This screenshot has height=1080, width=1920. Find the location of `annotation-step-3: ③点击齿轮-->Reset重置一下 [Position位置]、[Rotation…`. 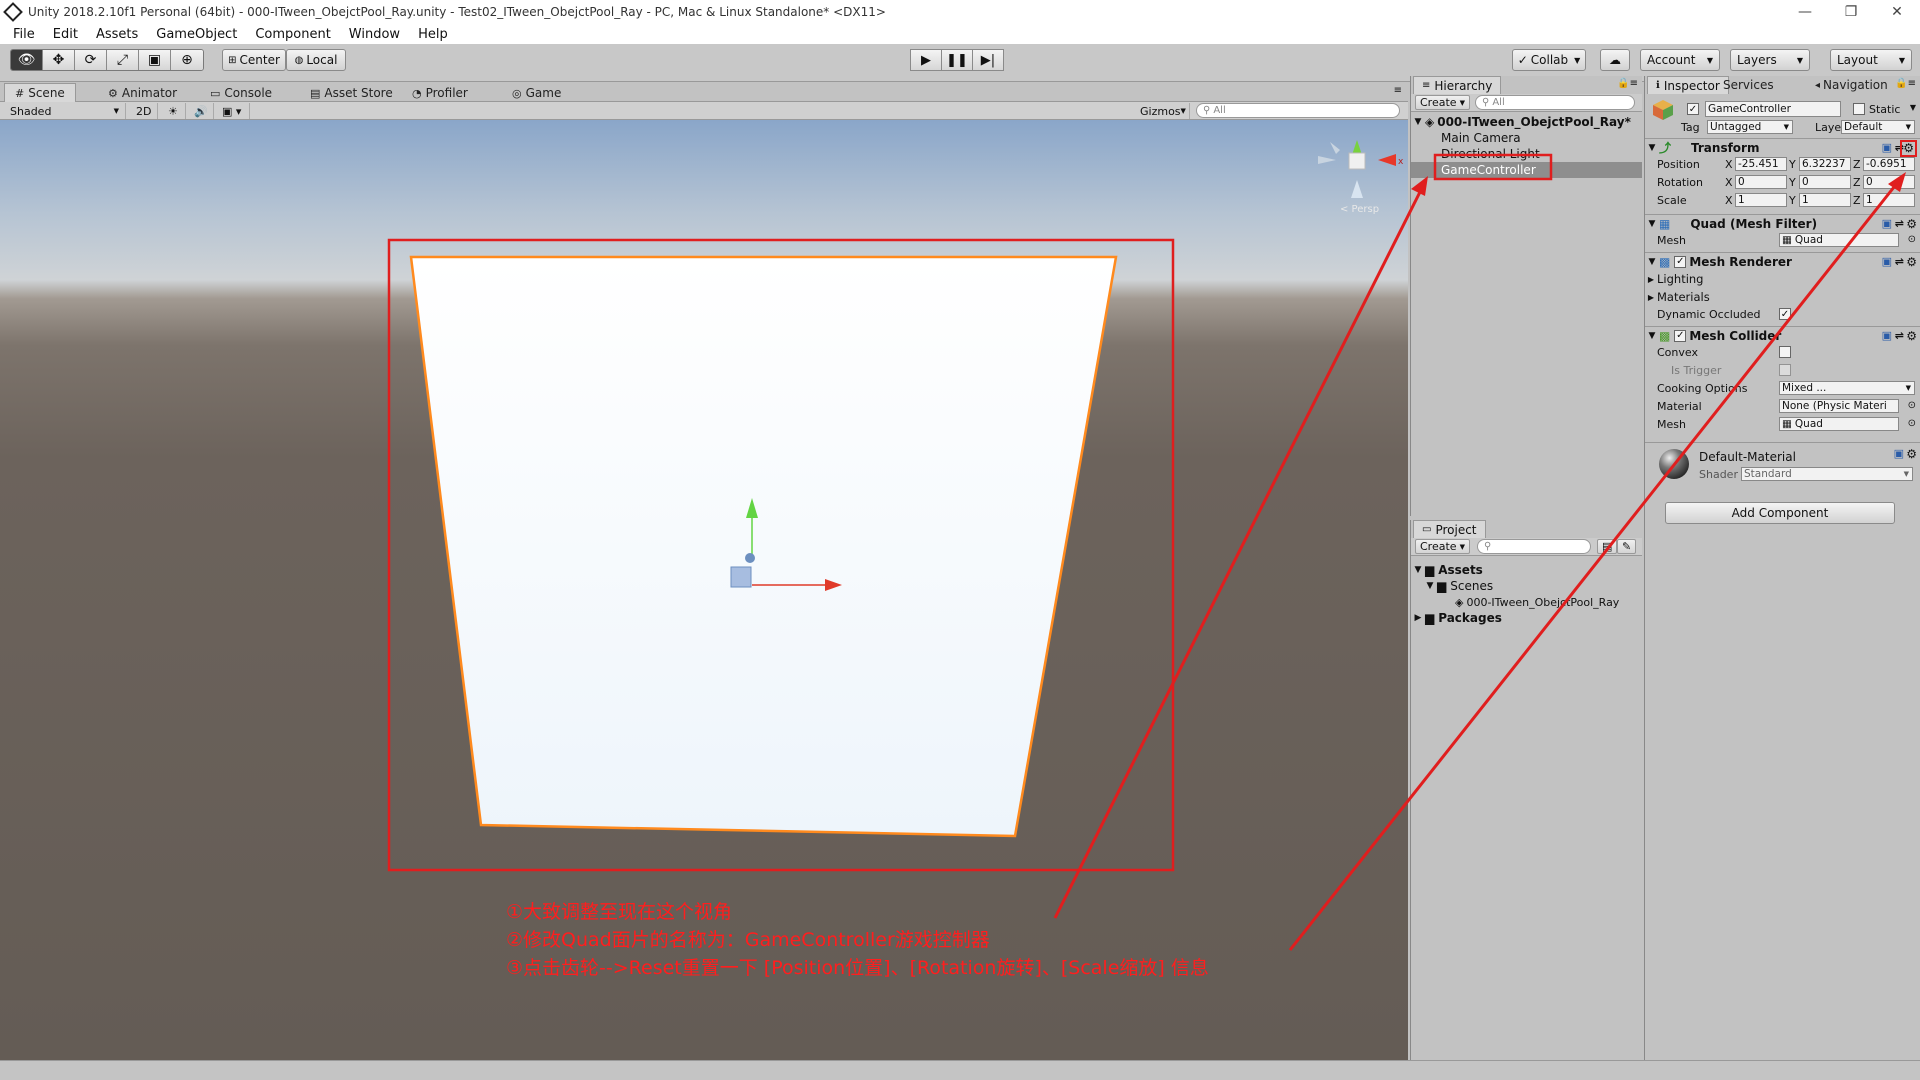

annotation-step-3: ③点击齿轮-->Reset重置一下 [Position位置]、[Rotation… is located at coordinates (857, 968).